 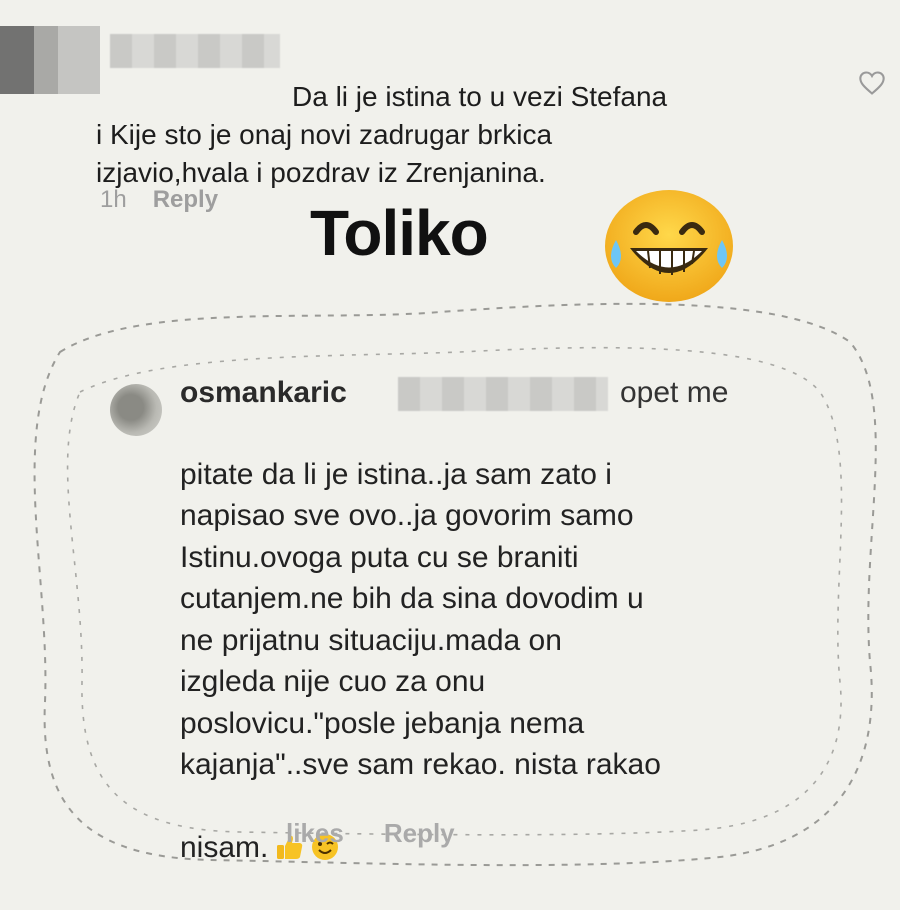 I want to click on likes-count: likes, so click(x=315, y=833).